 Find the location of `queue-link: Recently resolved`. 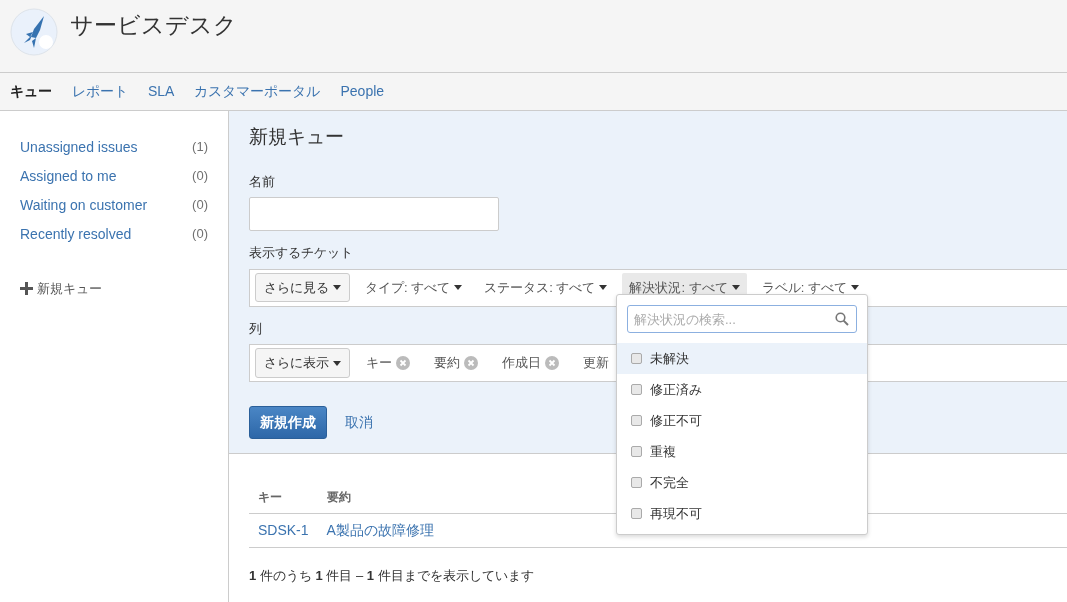

queue-link: Recently resolved is located at coordinates (76, 234).